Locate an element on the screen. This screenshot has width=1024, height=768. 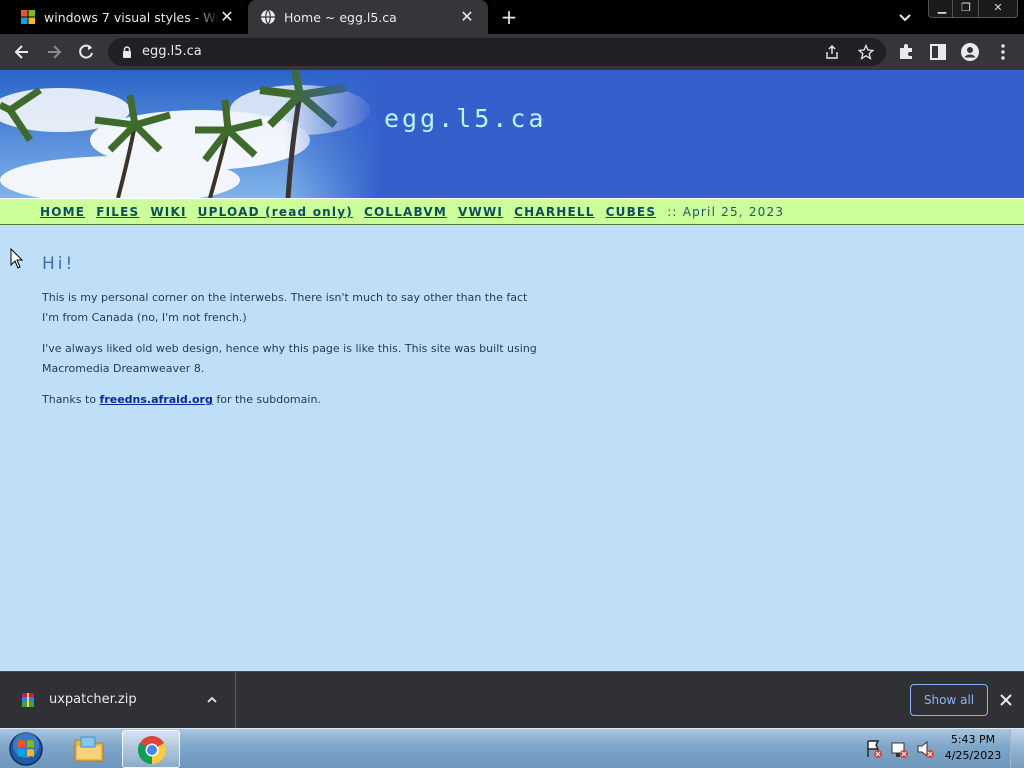
taskbar-explorer-button is located at coordinates (89, 749).